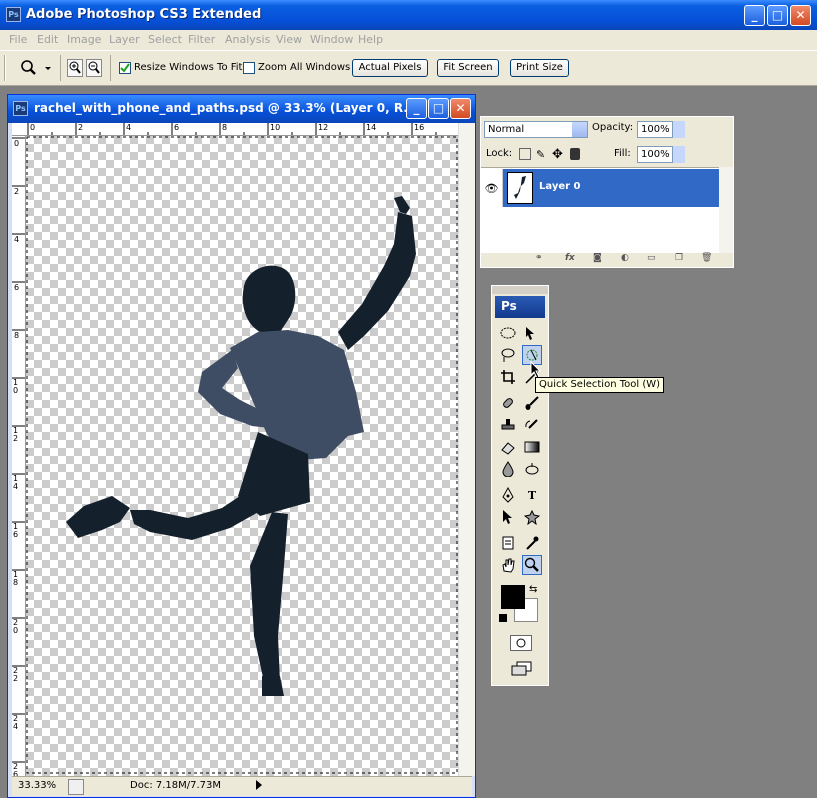  What do you see at coordinates (16, 482) in the screenshot?
I see `ruler-label: 14` at bounding box center [16, 482].